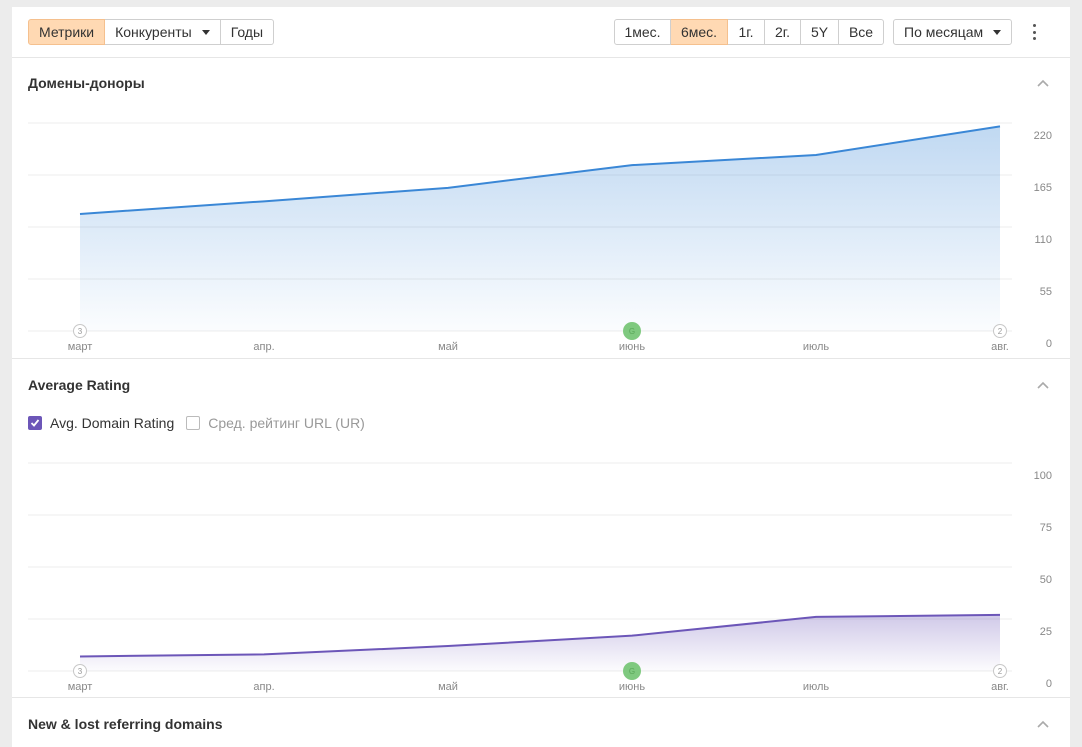 The height and width of the screenshot is (747, 1082). I want to click on average-rating-title: Average Rating, so click(79, 385).